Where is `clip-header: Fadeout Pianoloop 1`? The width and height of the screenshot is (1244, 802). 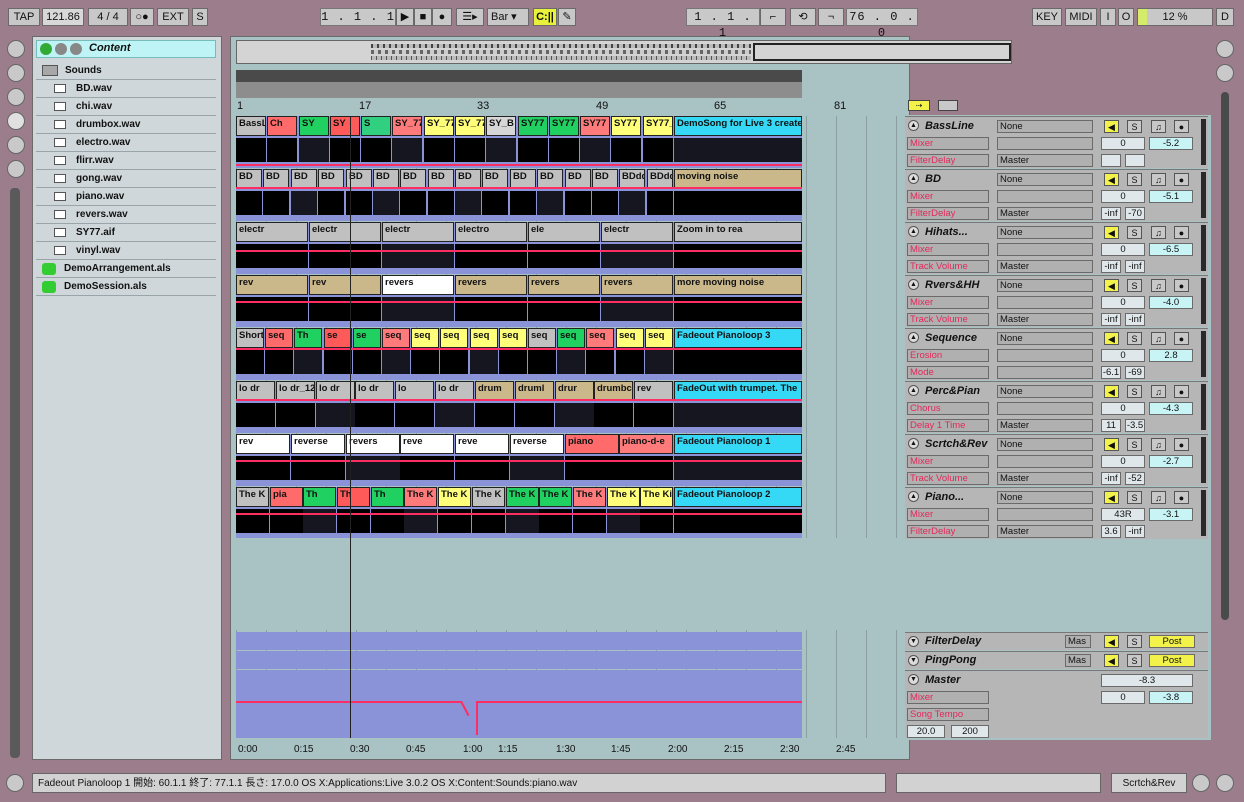
clip-header: Fadeout Pianoloop 1 is located at coordinates (738, 444).